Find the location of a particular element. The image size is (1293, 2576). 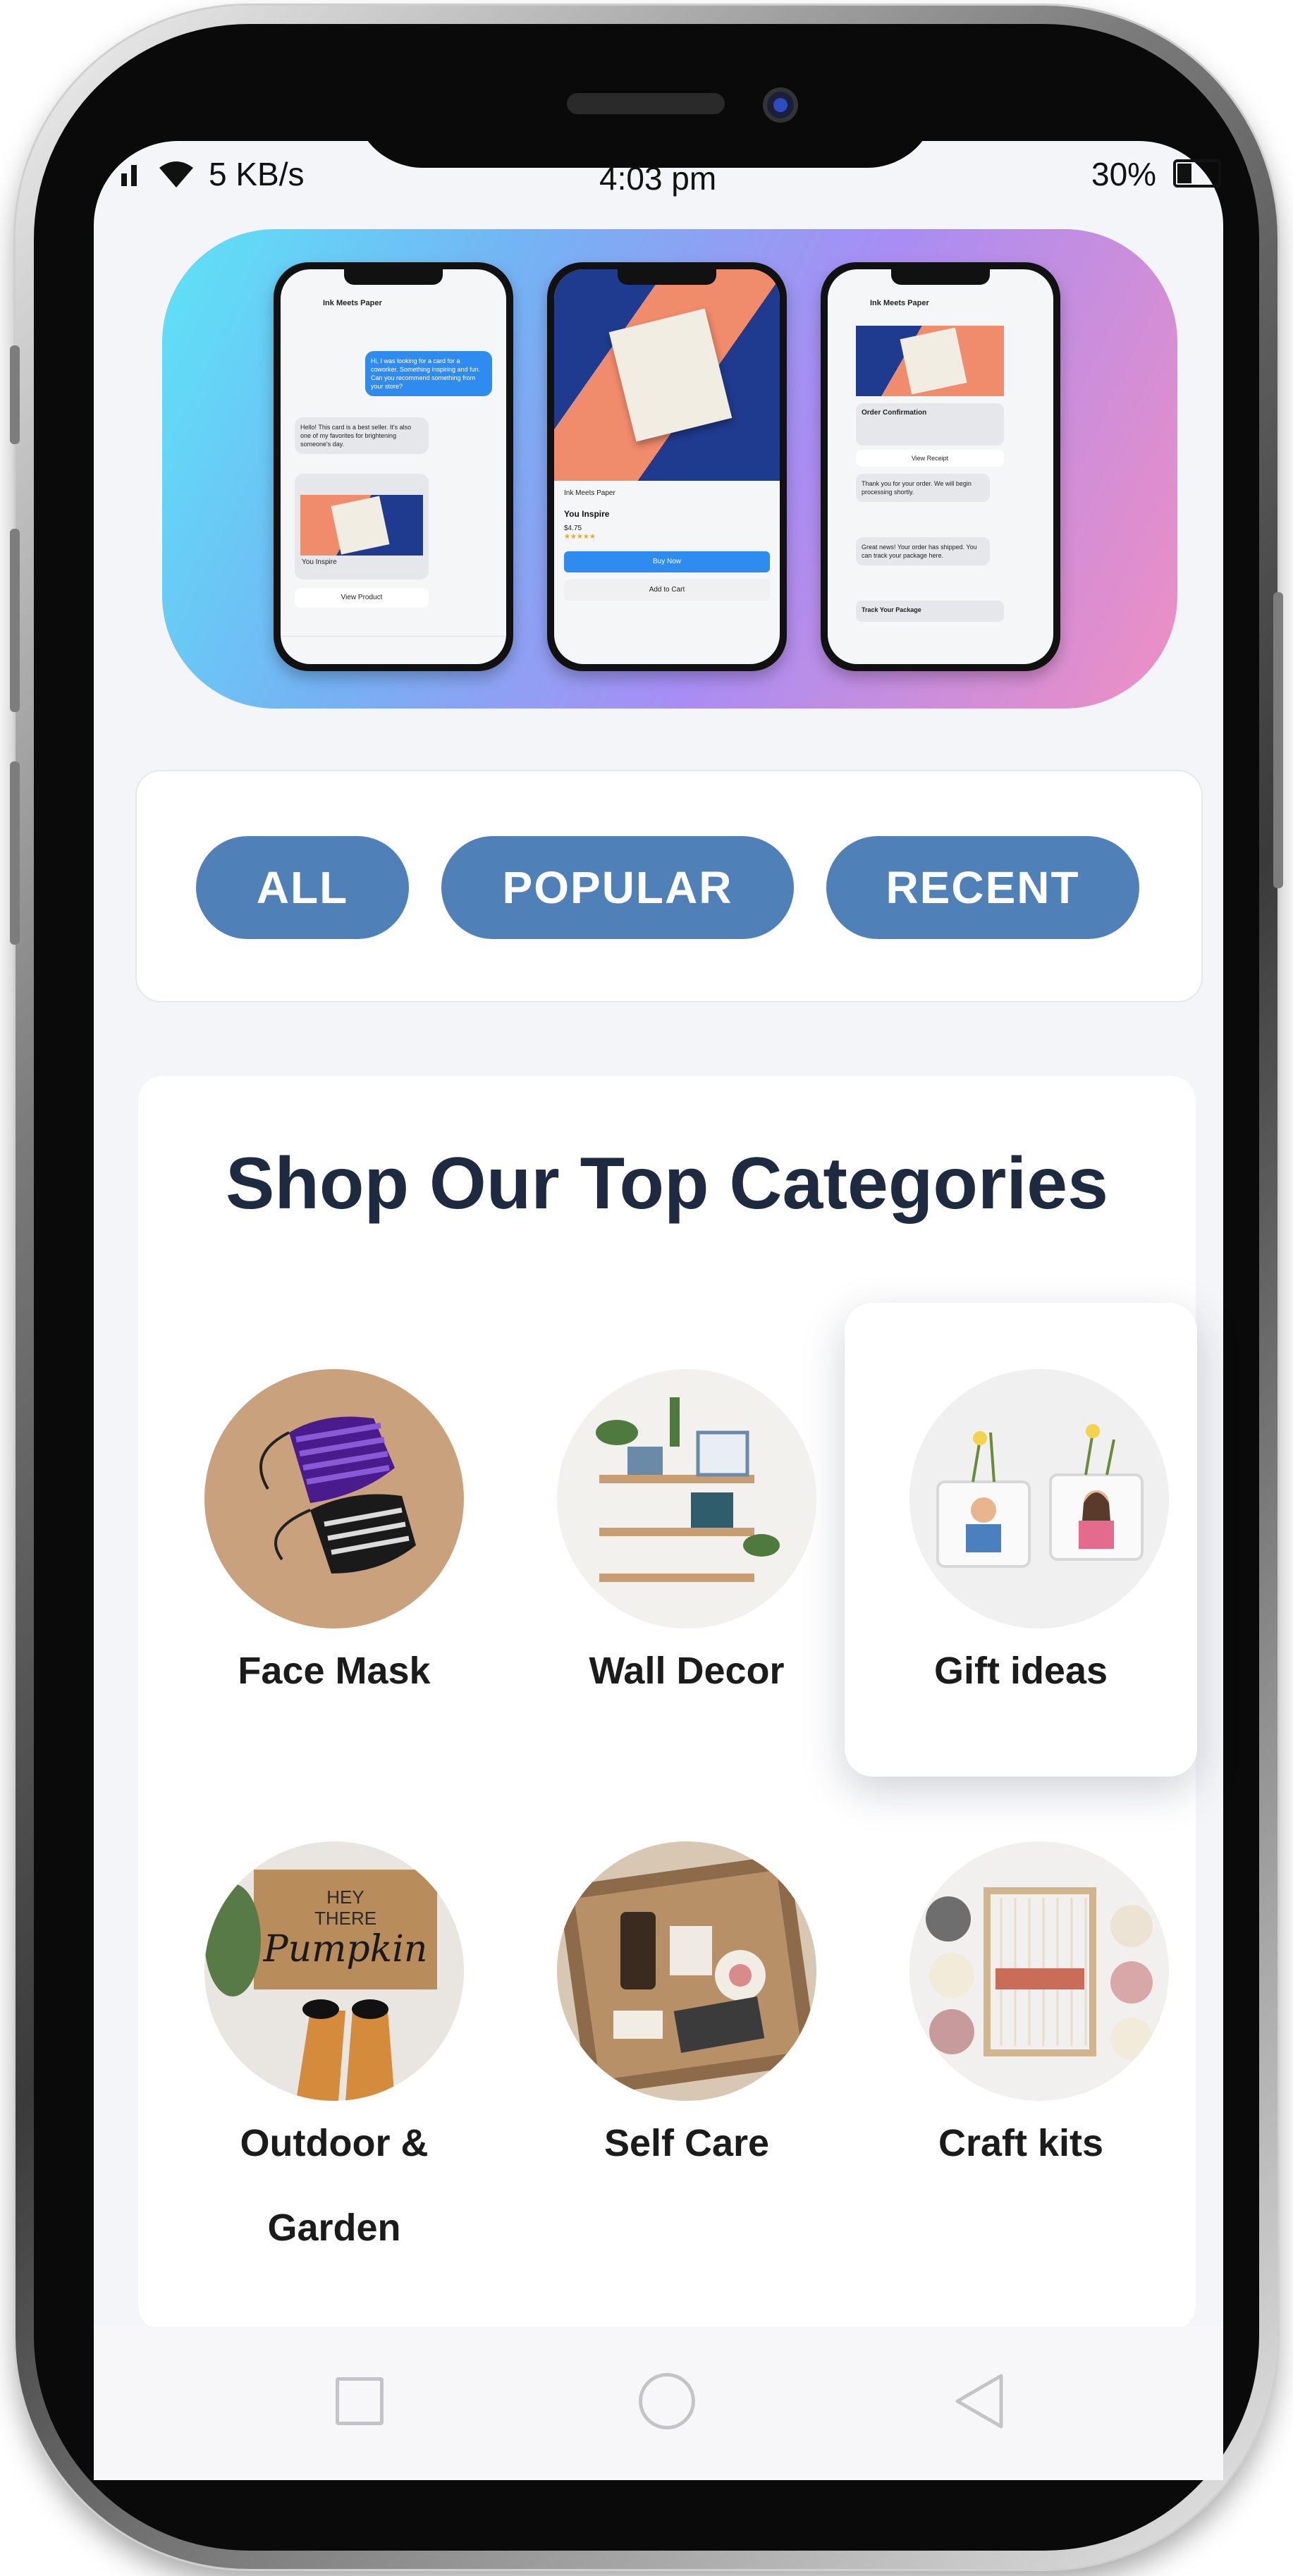

shop-name: Ink Meets Paper is located at coordinates (590, 493).